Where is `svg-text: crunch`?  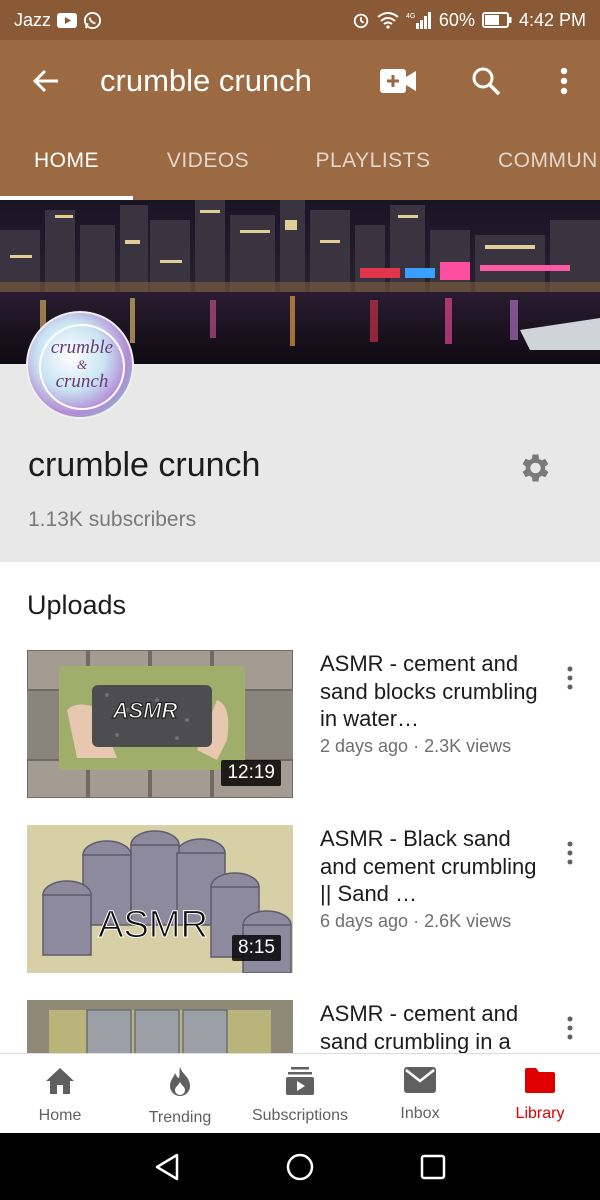 svg-text: crunch is located at coordinates (82, 381).